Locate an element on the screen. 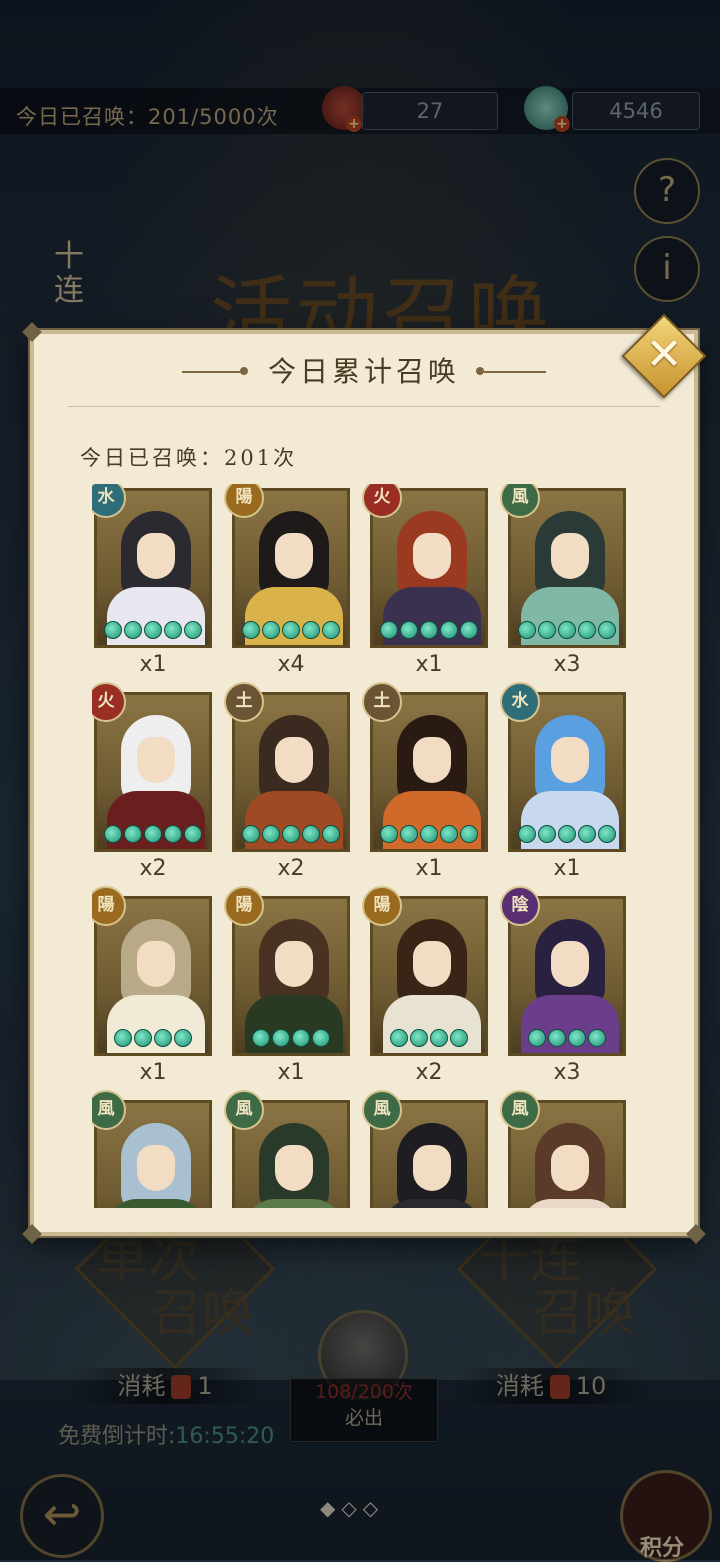 Image resolution: width=720 pixels, height=1562 pixels. title-ornament-right is located at coordinates (515, 372).